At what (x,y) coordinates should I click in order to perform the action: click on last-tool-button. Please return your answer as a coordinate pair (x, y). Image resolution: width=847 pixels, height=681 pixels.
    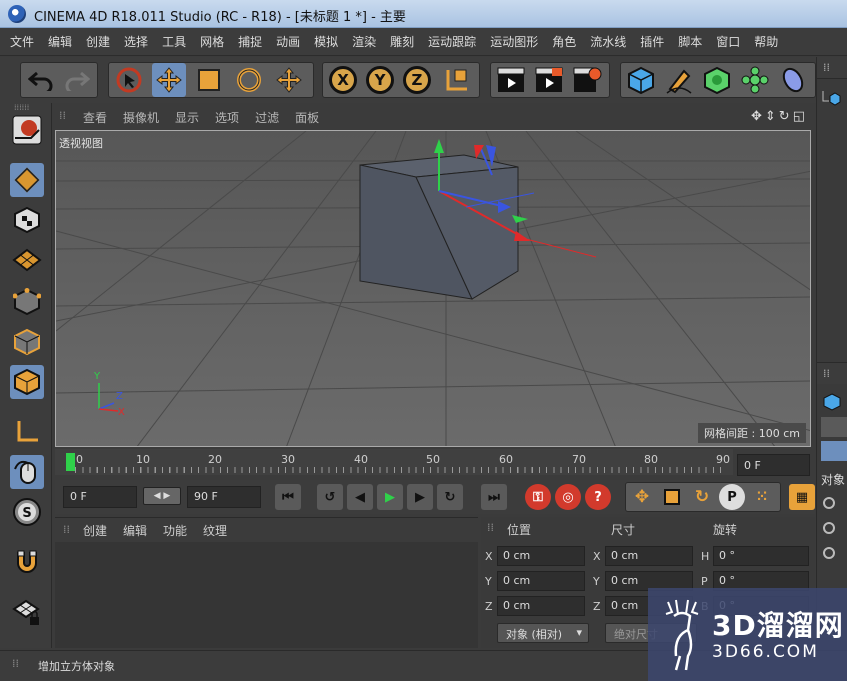
    Looking at the image, I should click on (289, 80).